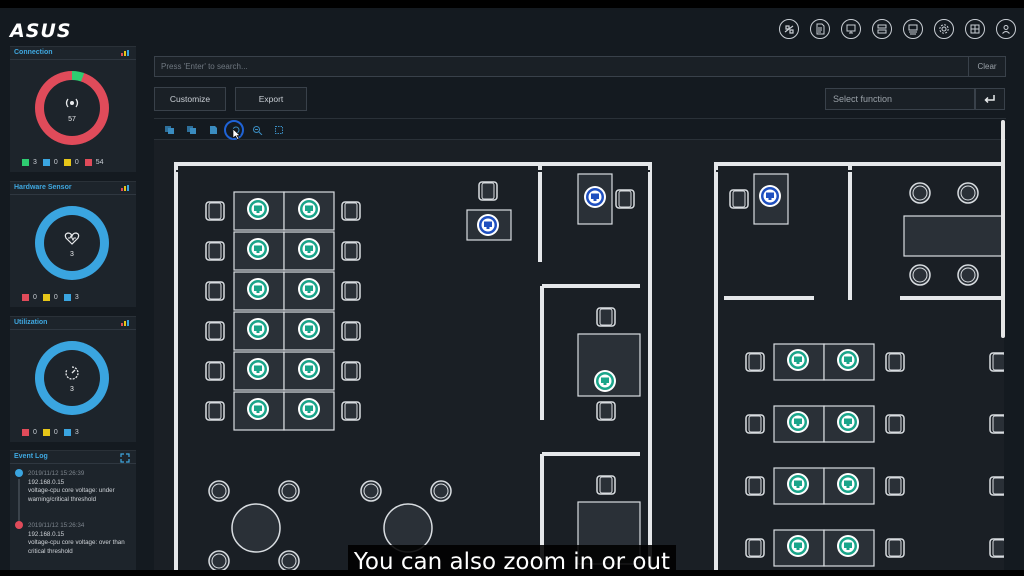  I want to click on file-icon, so click(213, 130).